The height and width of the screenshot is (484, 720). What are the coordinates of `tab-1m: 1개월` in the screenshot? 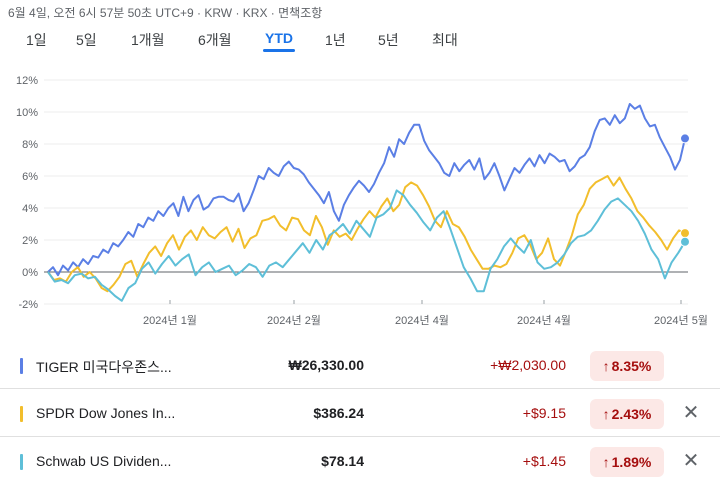 It's located at (148, 40).